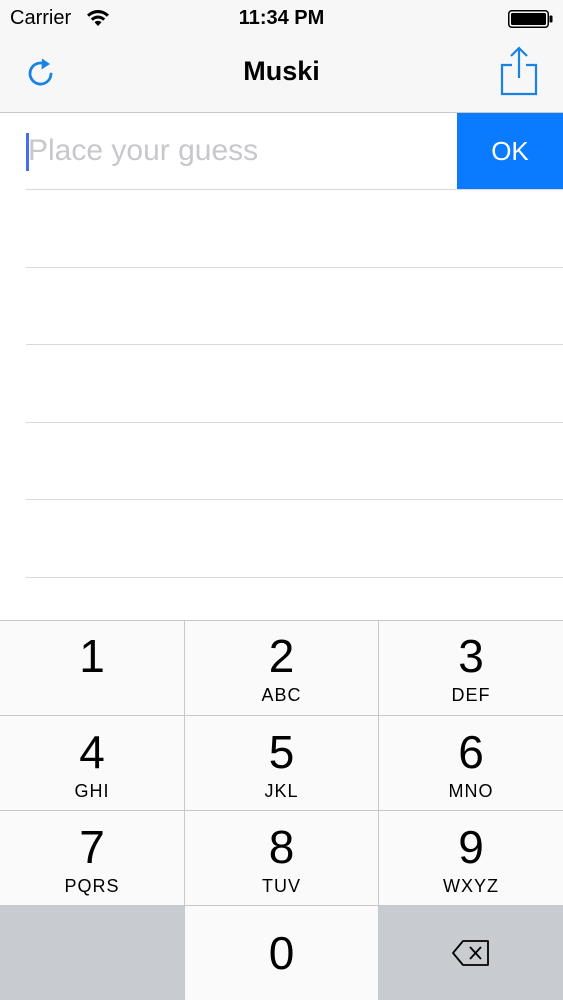  I want to click on key-0: 0, so click(281, 953).